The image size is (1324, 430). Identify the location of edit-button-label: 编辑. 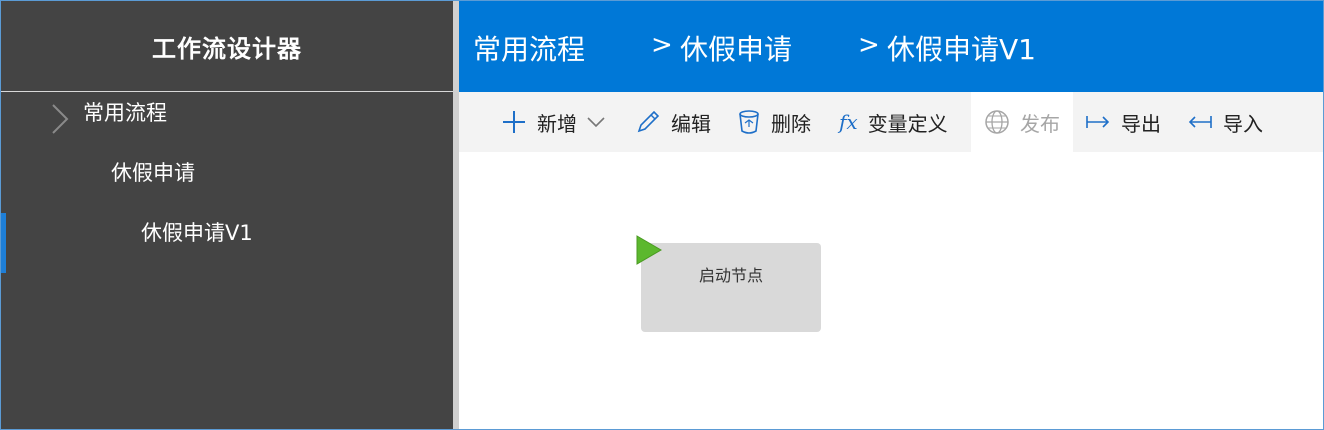
(691, 123).